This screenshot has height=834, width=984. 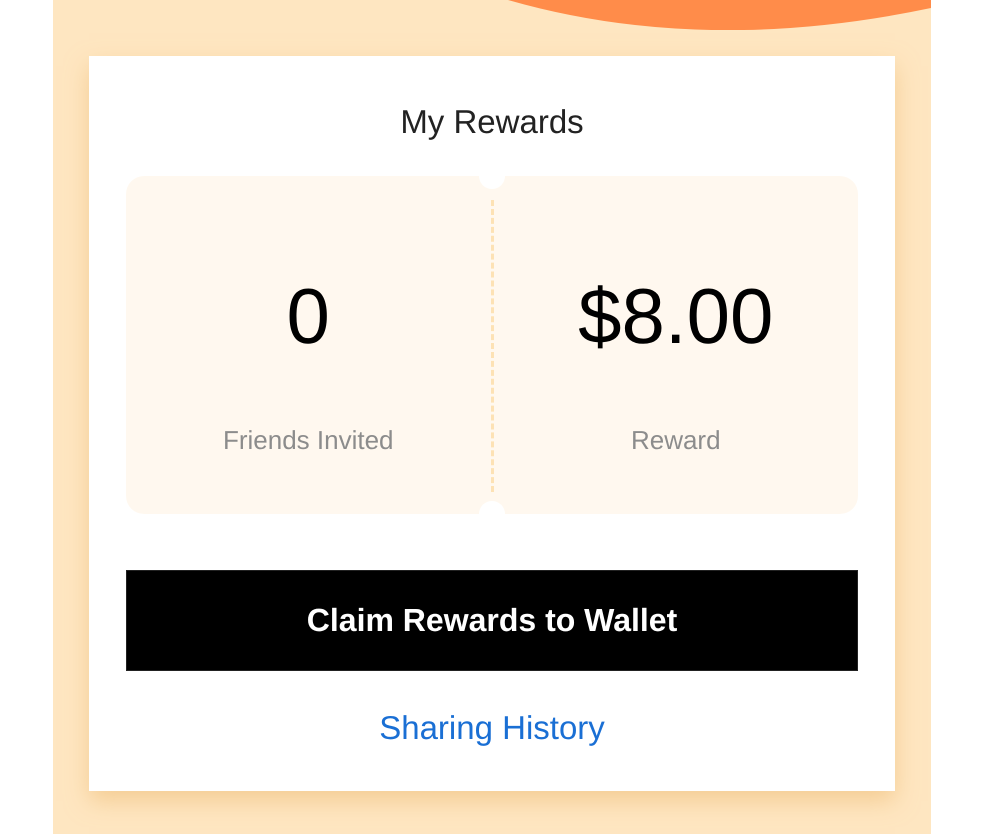 I want to click on history-link: Sharing History, so click(x=492, y=728).